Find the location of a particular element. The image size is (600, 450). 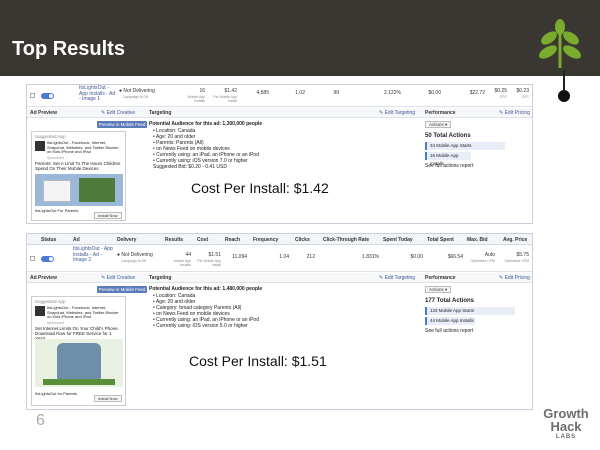

clicks-value: 212 is located at coordinates (310, 257).